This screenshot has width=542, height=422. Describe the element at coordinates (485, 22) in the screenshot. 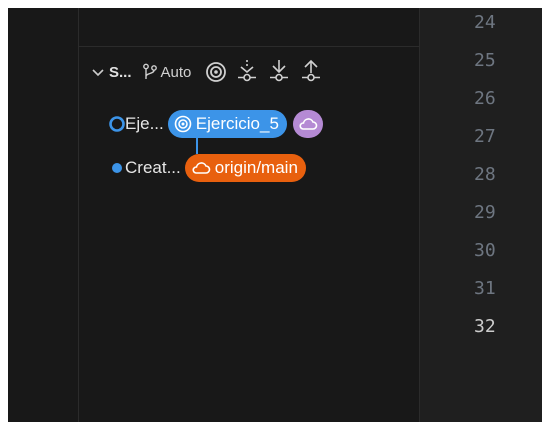

I see `line-number: 24` at that location.